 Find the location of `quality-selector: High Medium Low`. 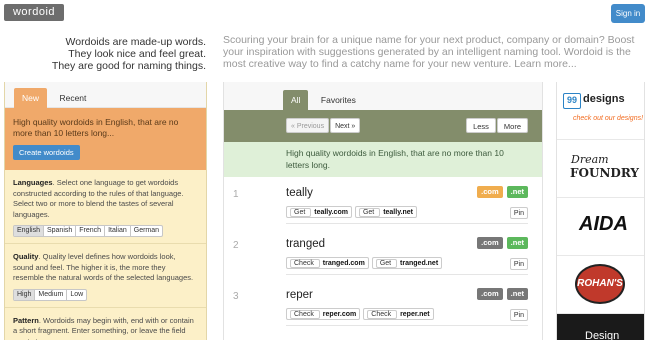

quality-selector: High Medium Low is located at coordinates (50, 294).